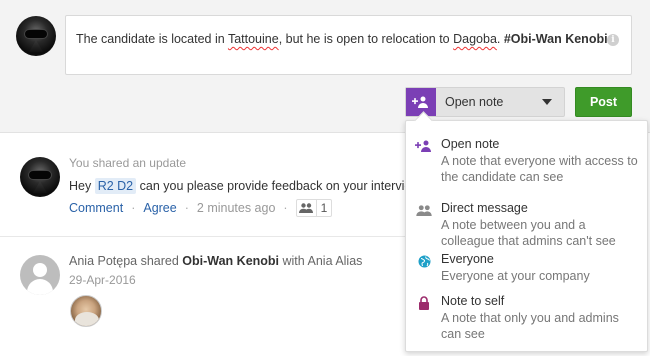  What do you see at coordinates (102, 280) in the screenshot?
I see `share-date: 29-Apr-2016` at bounding box center [102, 280].